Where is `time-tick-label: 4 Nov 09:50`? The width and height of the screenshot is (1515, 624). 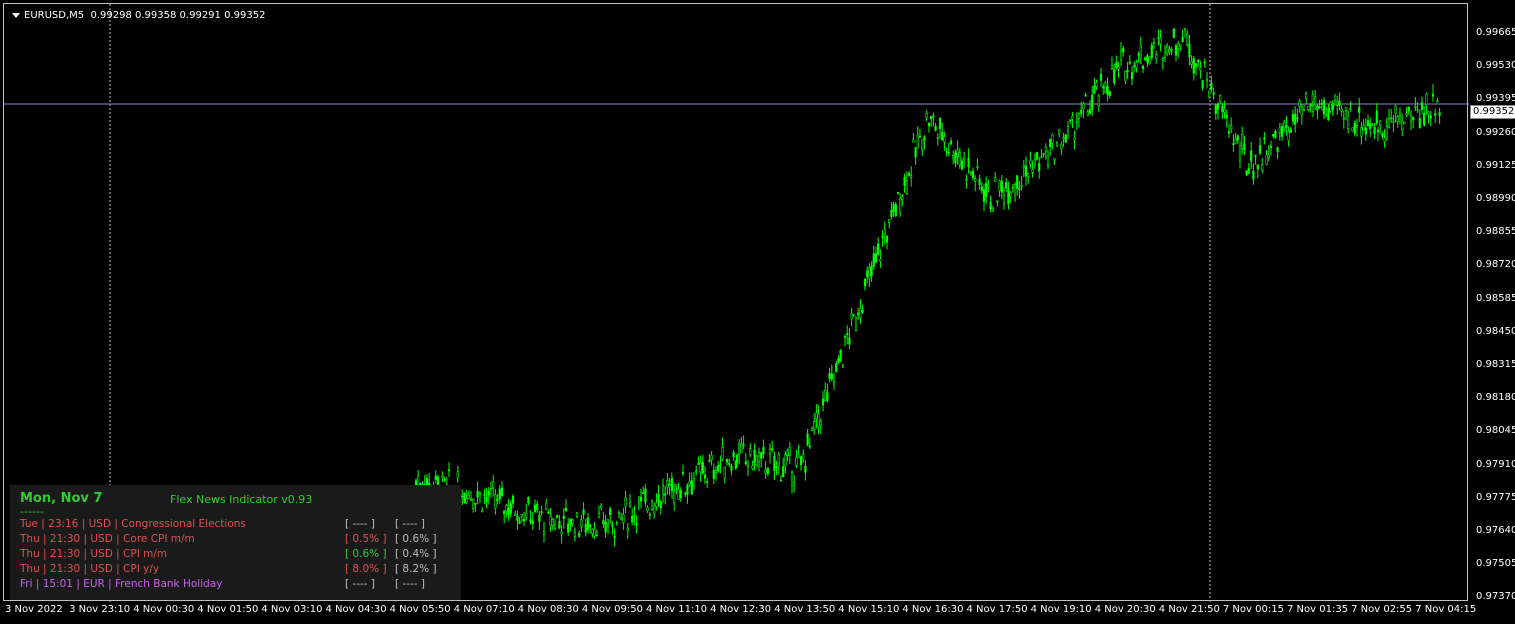 time-tick-label: 4 Nov 09:50 is located at coordinates (612, 609).